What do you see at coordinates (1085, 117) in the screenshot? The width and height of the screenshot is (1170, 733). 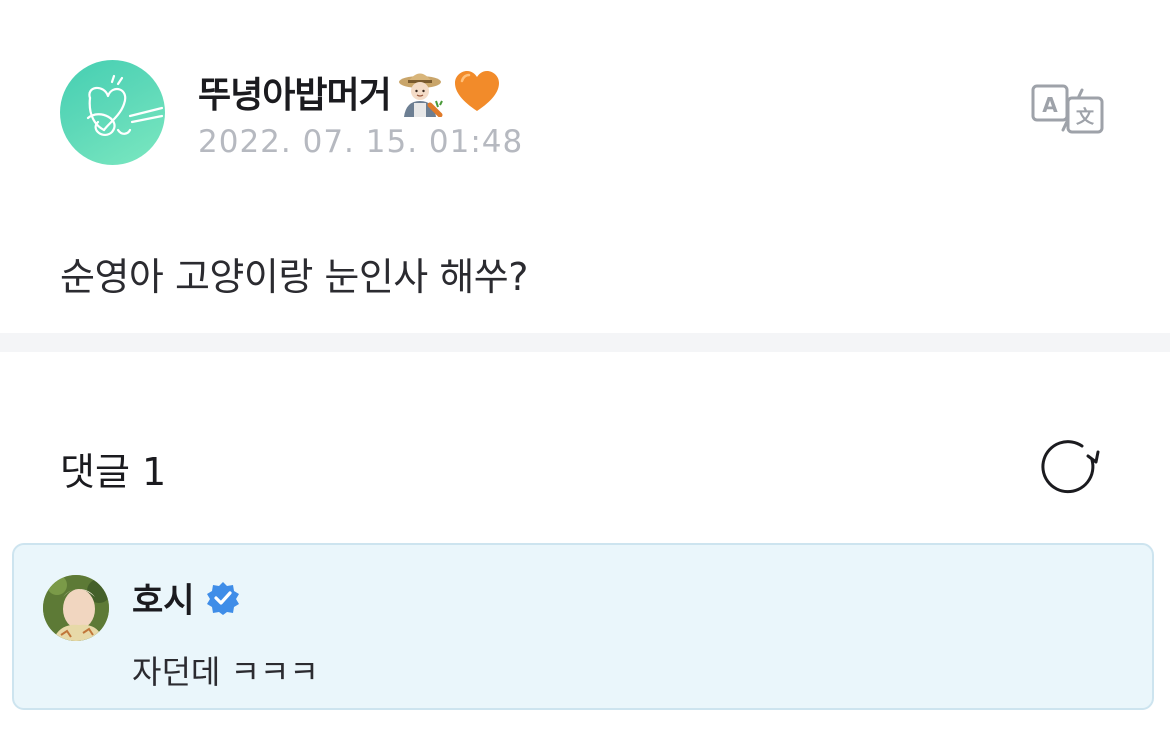 I see `svg-text: 文` at bounding box center [1085, 117].